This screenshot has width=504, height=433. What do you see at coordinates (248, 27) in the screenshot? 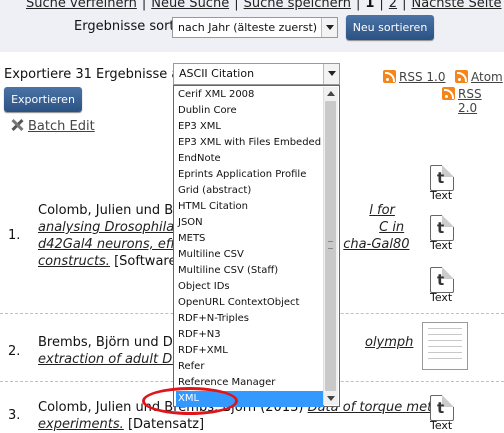
I see `sort-selected-value: nach Jahr (älteste zuerst)` at bounding box center [248, 27].